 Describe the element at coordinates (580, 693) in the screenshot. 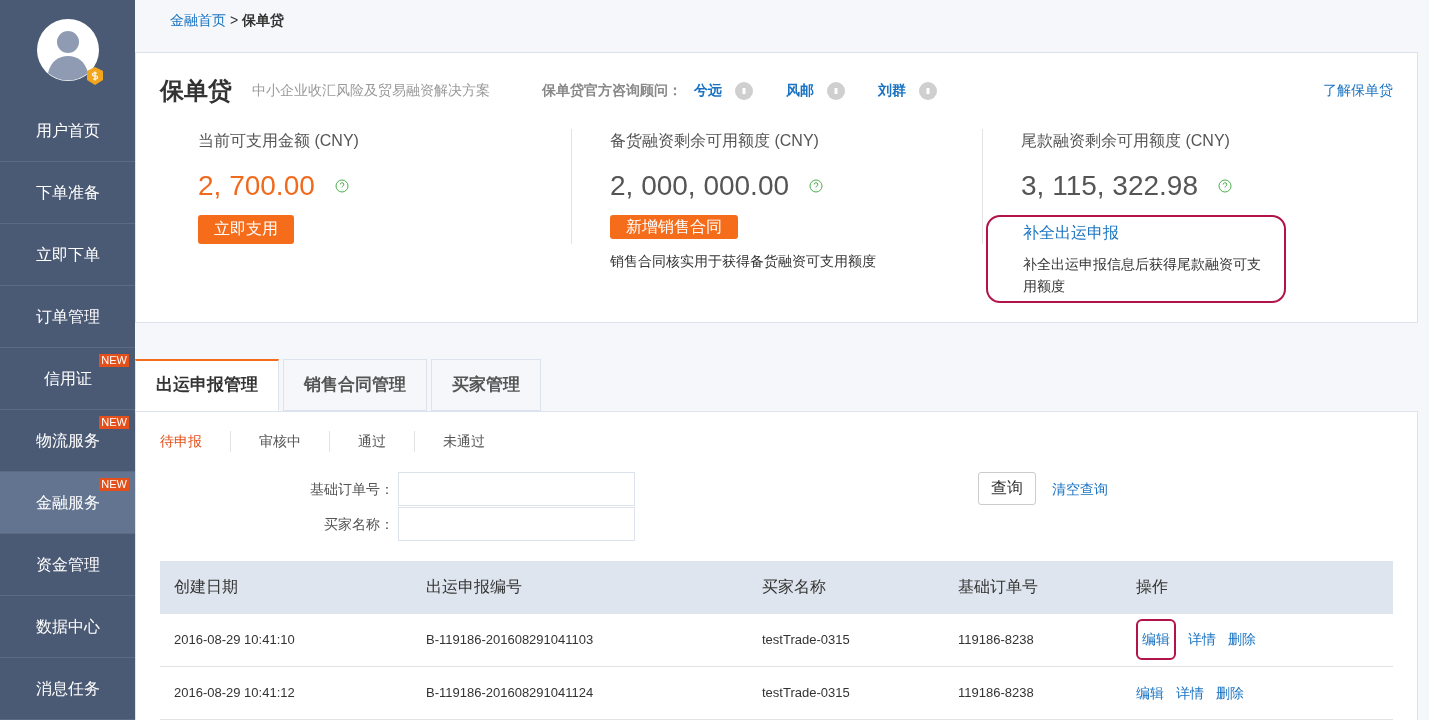

I see `table-cell: B-119186-201608291041124` at that location.